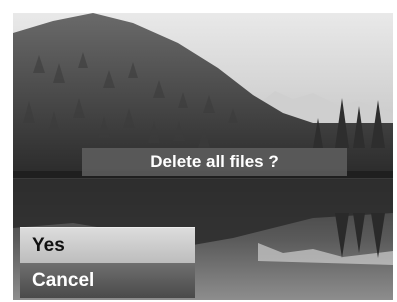 The image size is (397, 302). What do you see at coordinates (214, 162) in the screenshot?
I see `delete-confirm-message: Delete all files ?` at bounding box center [214, 162].